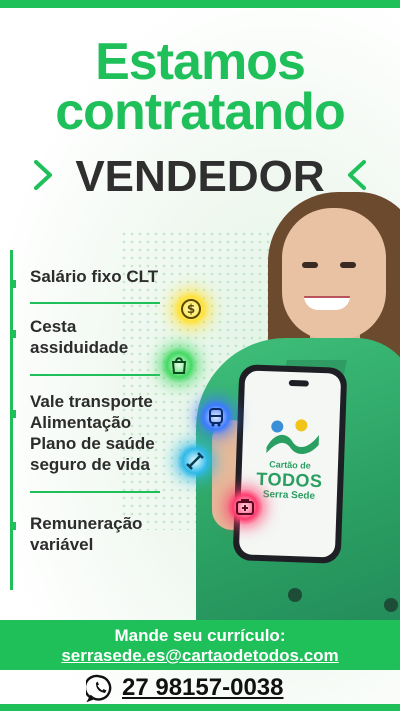  What do you see at coordinates (200, 656) in the screenshot?
I see `email-link: serrasede.es@cartaodetodos.com` at bounding box center [200, 656].